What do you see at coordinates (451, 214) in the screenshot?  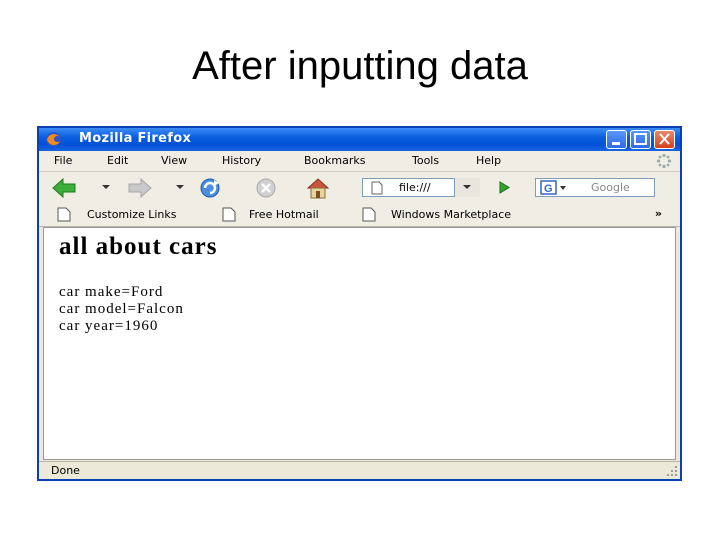 I see `bookmark-windows-marketplace: Windows Marketplace` at bounding box center [451, 214].